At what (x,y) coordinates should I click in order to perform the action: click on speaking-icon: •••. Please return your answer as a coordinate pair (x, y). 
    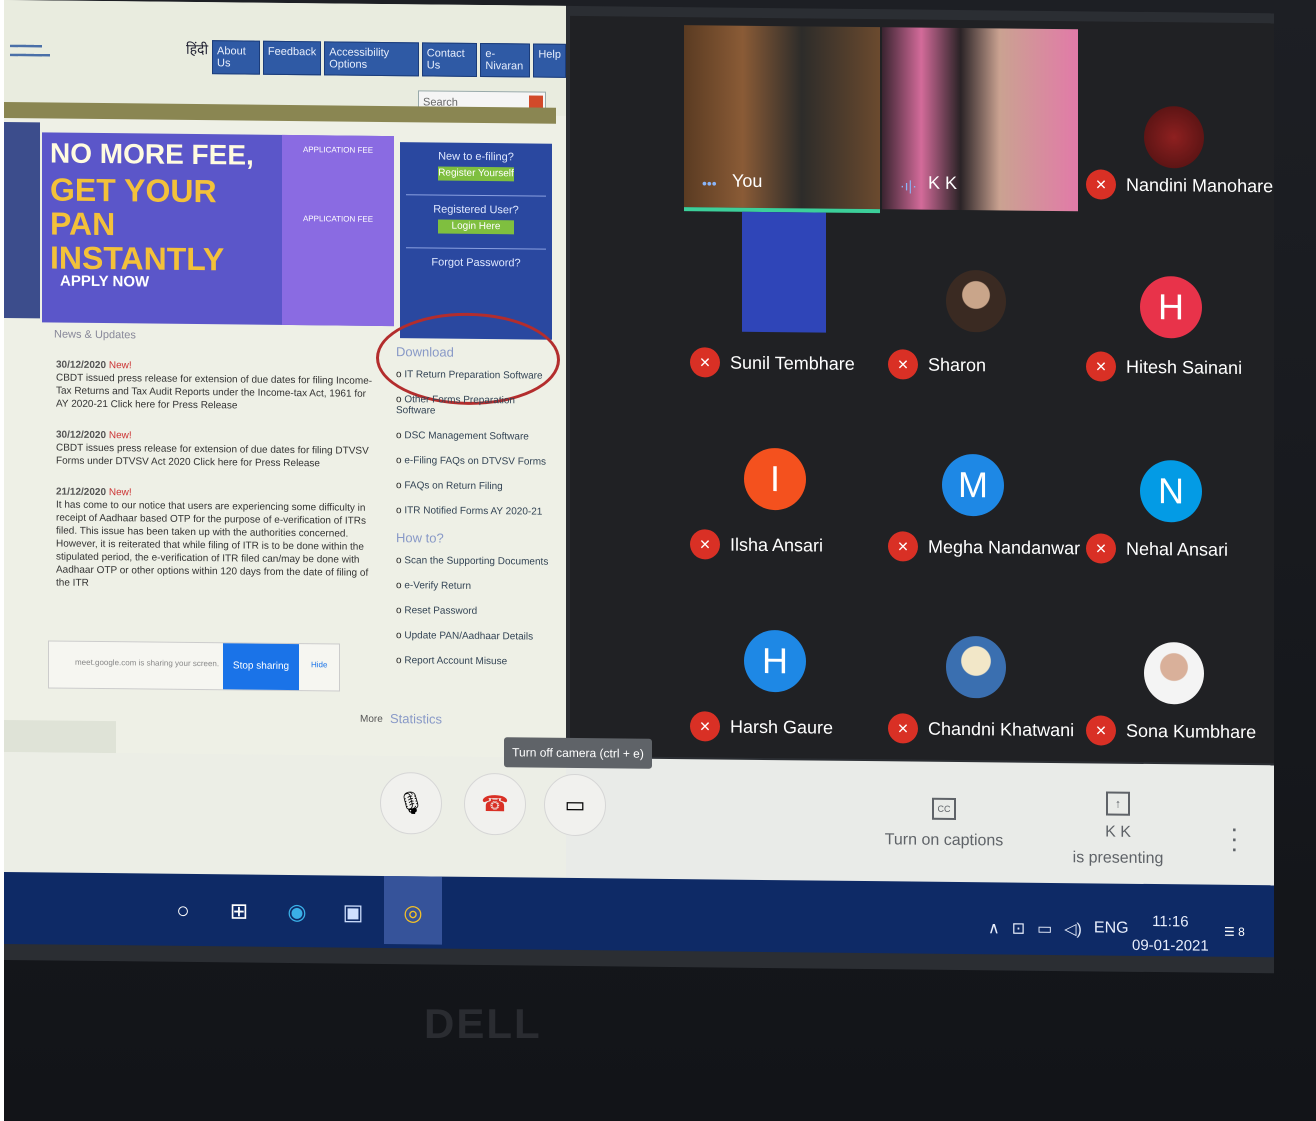
    Looking at the image, I should click on (709, 183).